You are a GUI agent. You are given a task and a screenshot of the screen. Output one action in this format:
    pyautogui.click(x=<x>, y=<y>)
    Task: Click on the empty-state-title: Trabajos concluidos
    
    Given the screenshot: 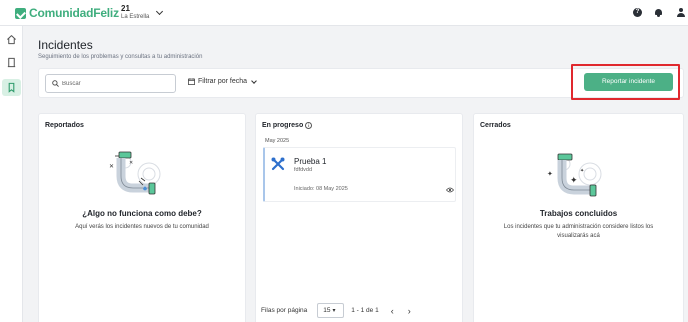 What is the action you would take?
    pyautogui.click(x=578, y=213)
    